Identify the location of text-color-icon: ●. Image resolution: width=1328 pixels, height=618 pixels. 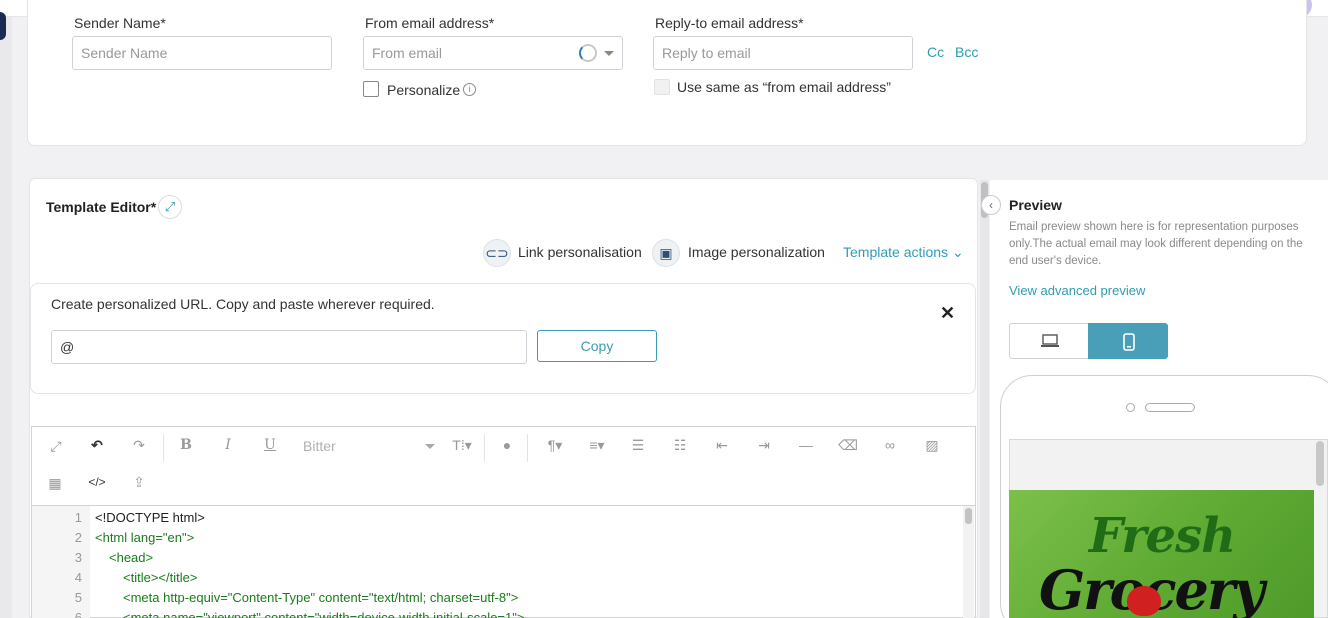
(507, 445).